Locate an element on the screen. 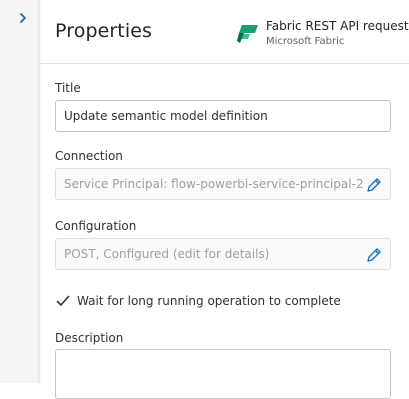  configuration-value: POST, Configured (edit for details) is located at coordinates (167, 254).